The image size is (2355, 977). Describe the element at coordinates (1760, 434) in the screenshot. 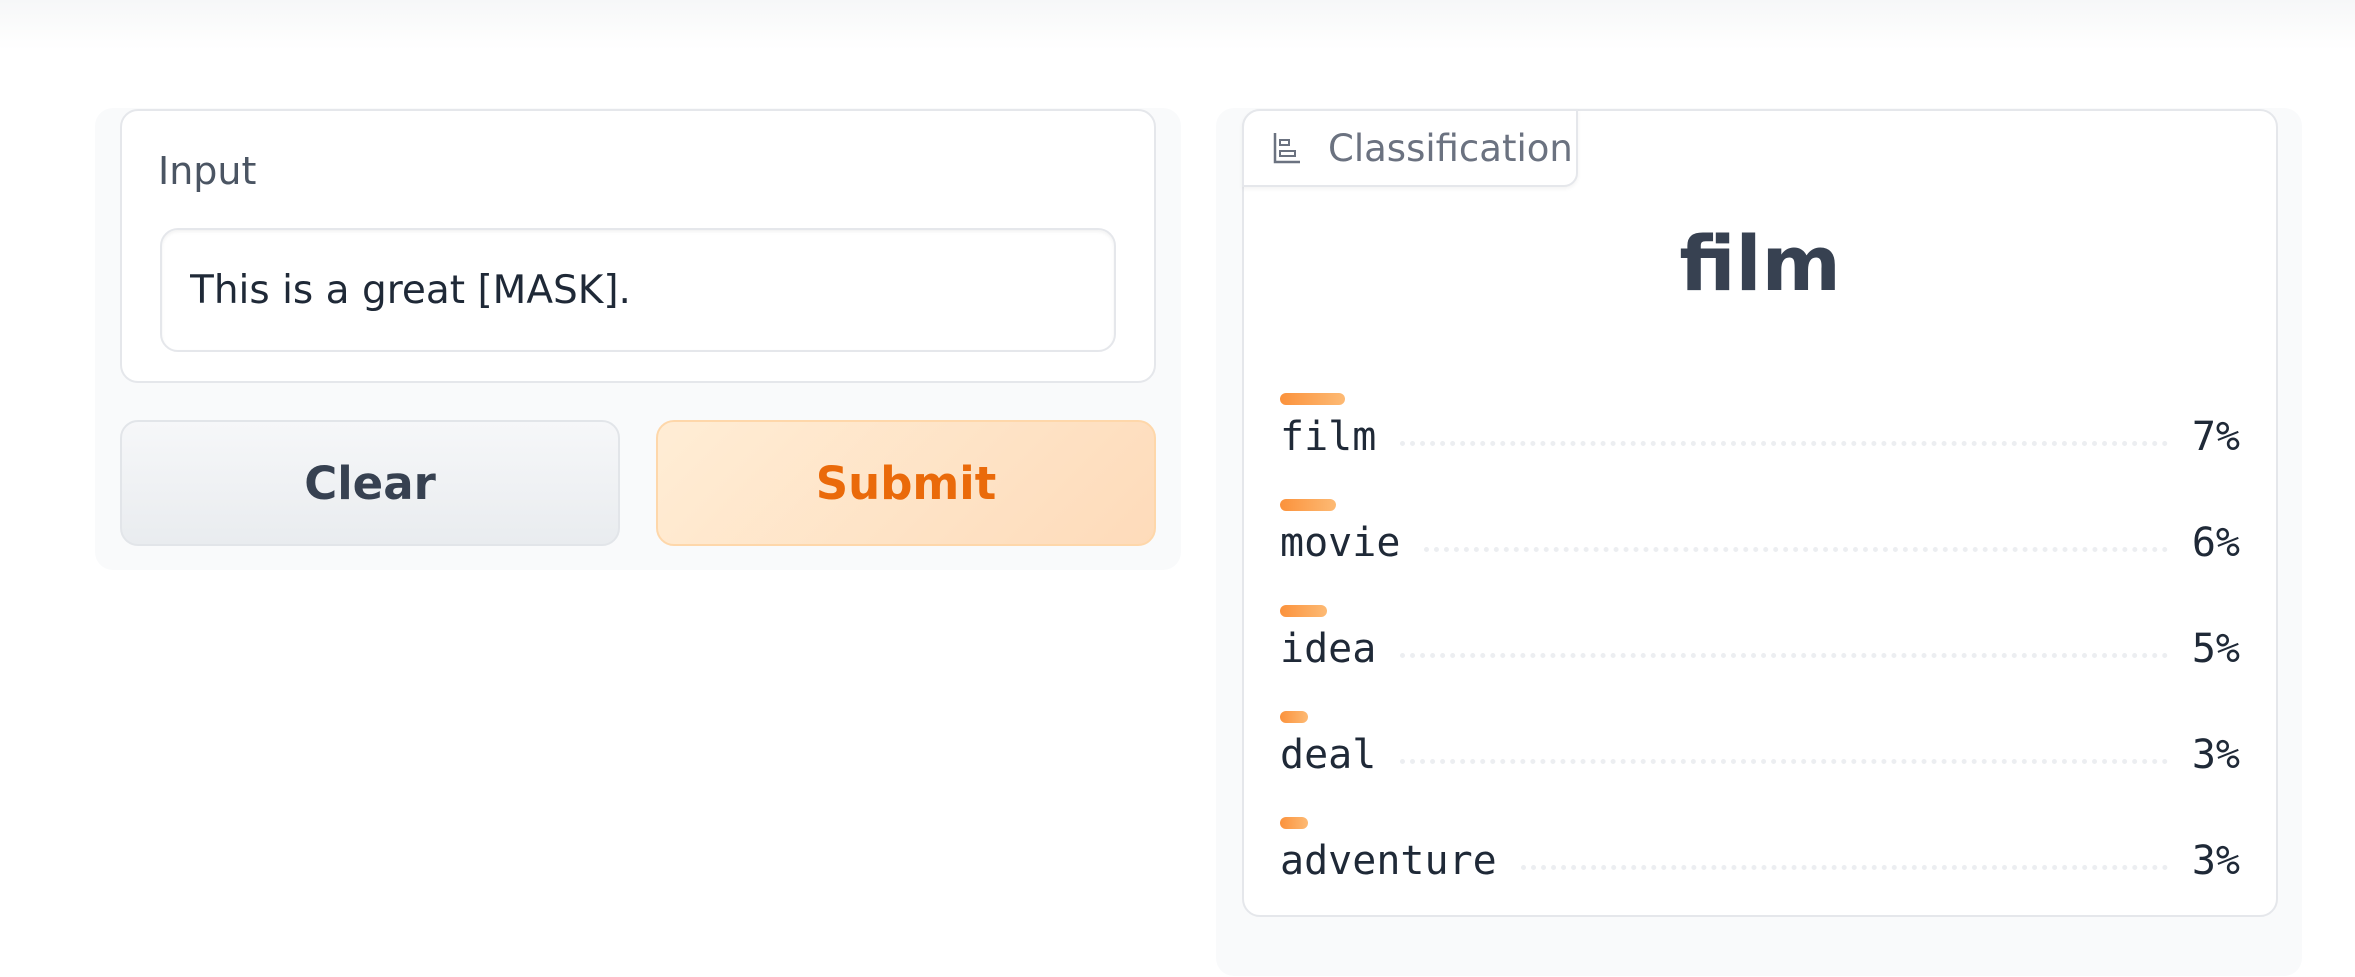

I see `confidence-item: film 7%` at that location.